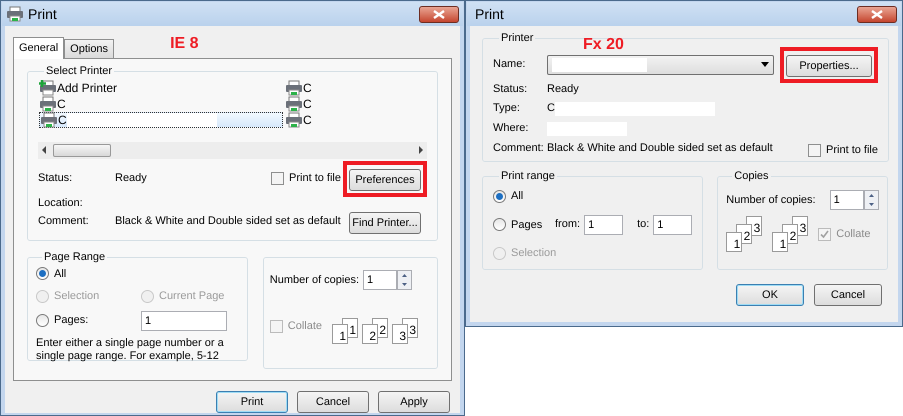 Image resolution: width=903 pixels, height=416 pixels. What do you see at coordinates (370, 334) in the screenshot?
I see `page-sheet: 2` at bounding box center [370, 334].